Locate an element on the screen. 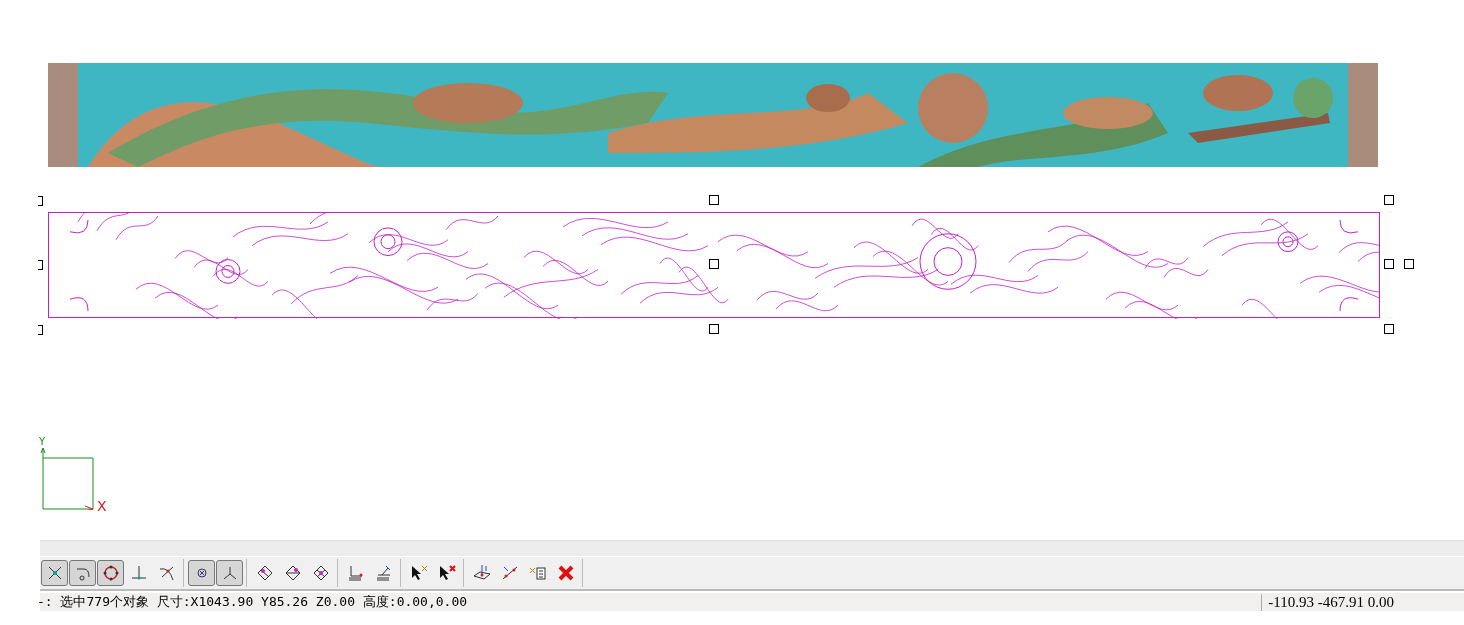 This screenshot has width=1464, height=625. status-message: -: 选中779个对象 尺寸:X1043.90 Y85.26 Z0.00 高度:0.00,0.00 is located at coordinates (252, 602).